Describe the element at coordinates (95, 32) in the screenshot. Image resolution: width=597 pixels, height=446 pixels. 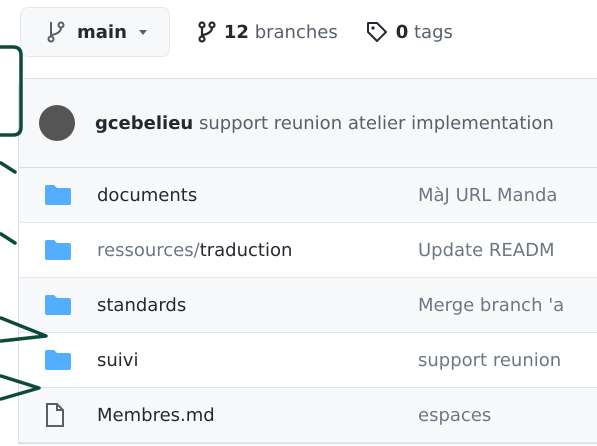
I see `branch-selector: main` at that location.